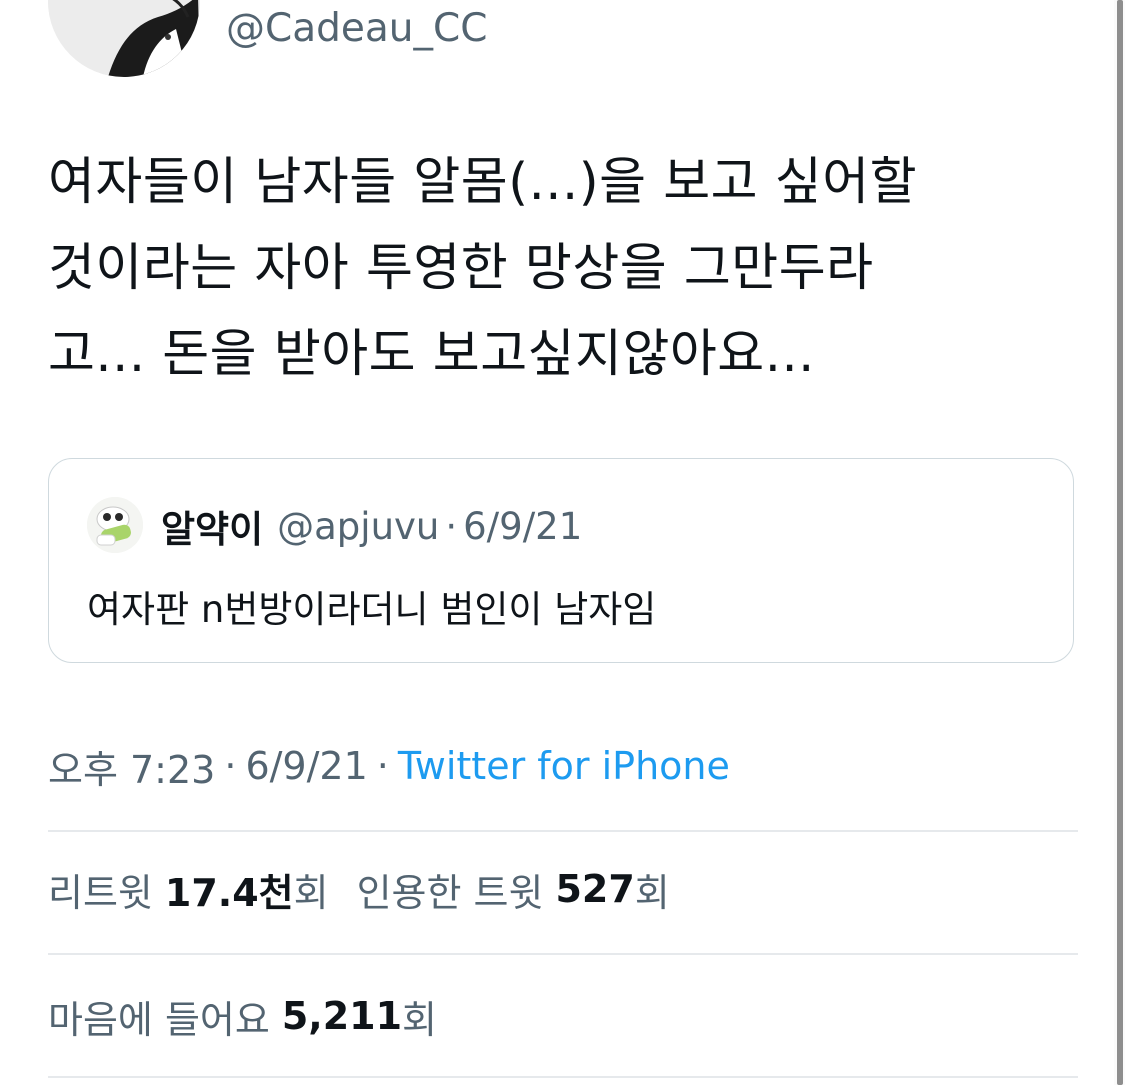  What do you see at coordinates (594, 889) in the screenshot?
I see `quote-tweets-count: 527` at bounding box center [594, 889].